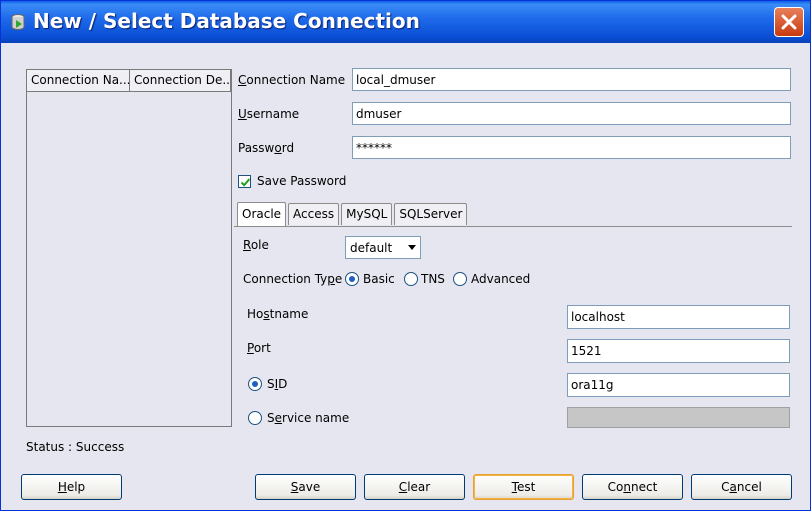 This screenshot has height=511, width=811. I want to click on test-button: Test, so click(523, 487).